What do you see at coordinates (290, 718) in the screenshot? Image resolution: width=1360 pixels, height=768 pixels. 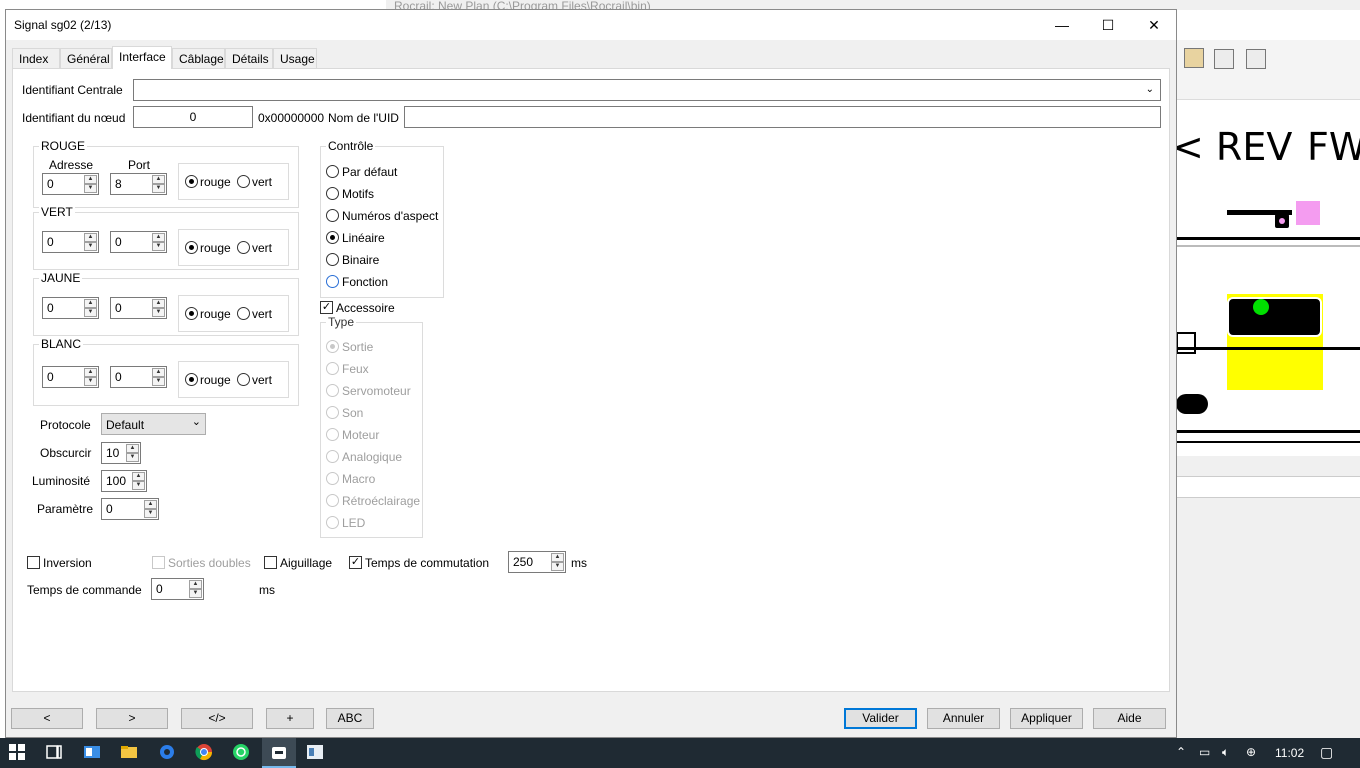 I see `add-button: +` at bounding box center [290, 718].